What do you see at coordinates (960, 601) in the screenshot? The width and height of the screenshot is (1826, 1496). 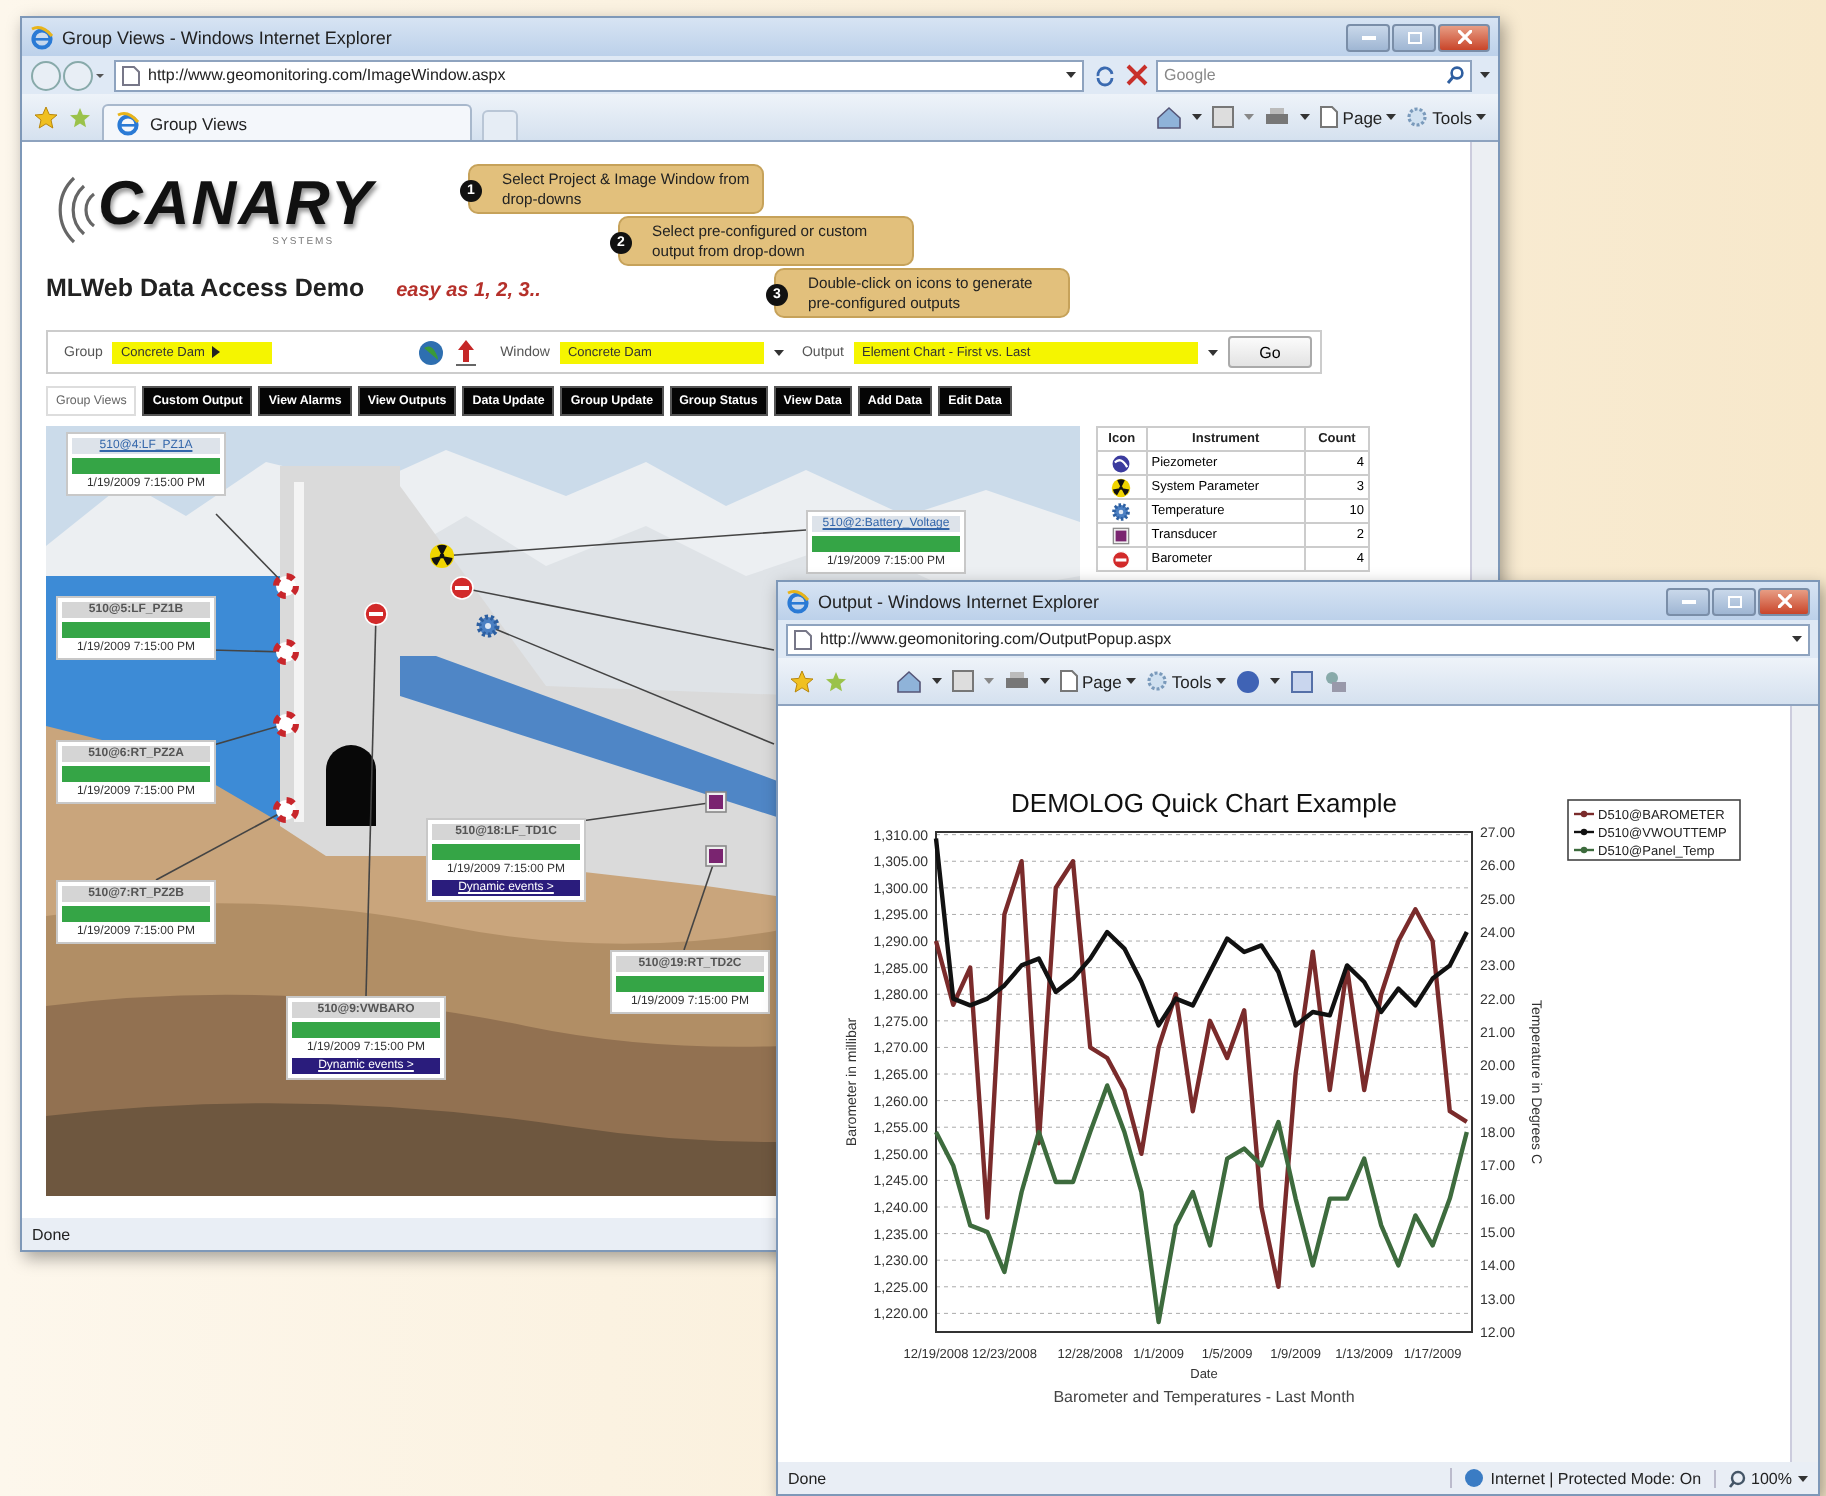 I see `window-title: Output - Windows Internet Explorer` at bounding box center [960, 601].